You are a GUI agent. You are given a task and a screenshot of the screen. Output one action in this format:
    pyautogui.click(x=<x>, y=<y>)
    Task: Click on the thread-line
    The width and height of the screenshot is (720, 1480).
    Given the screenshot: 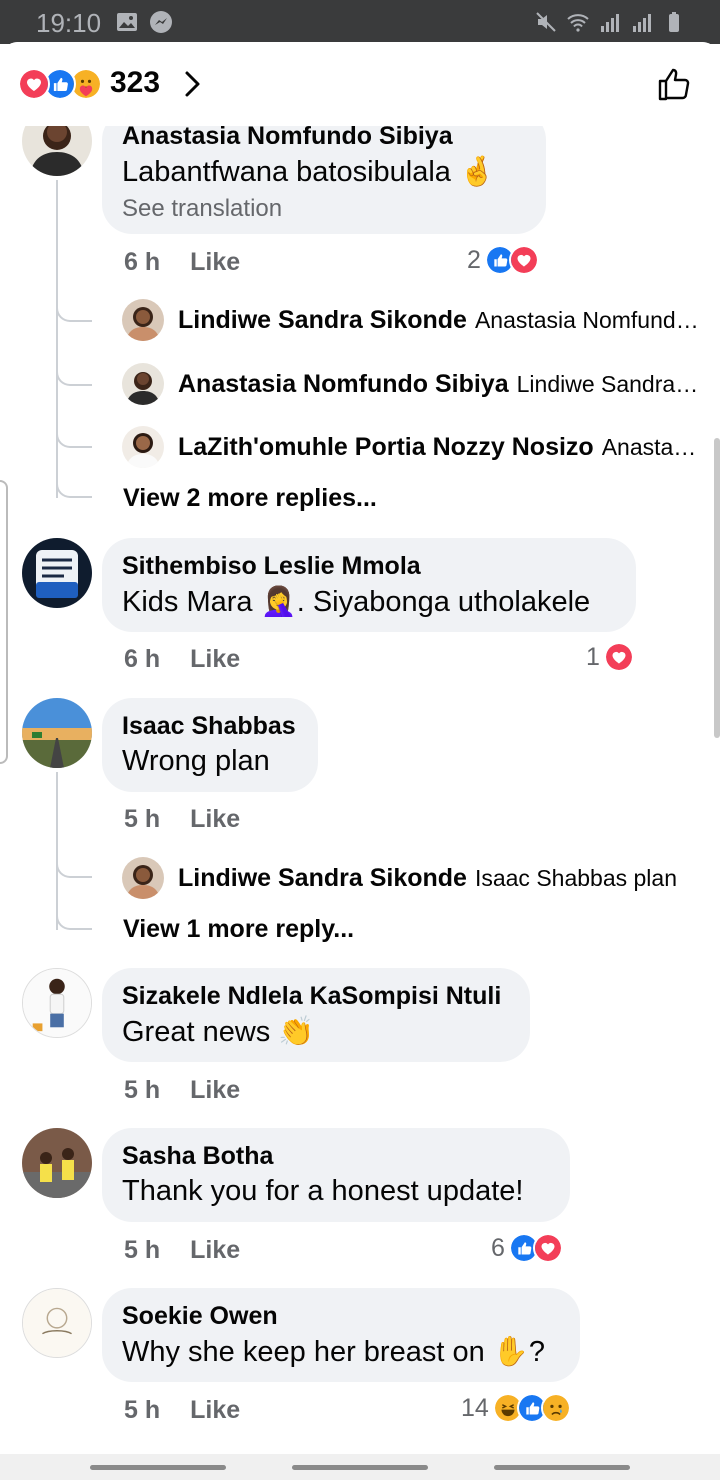 What is the action you would take?
    pyautogui.click(x=57, y=339)
    